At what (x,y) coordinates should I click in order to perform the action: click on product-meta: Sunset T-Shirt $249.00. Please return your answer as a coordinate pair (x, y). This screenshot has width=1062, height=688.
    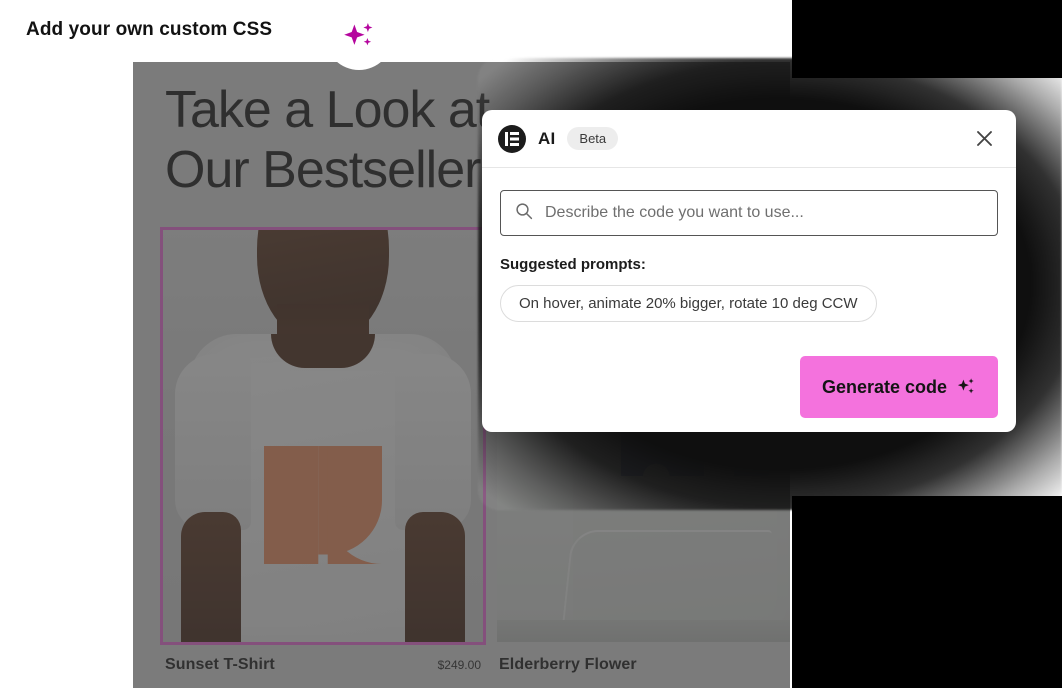
    Looking at the image, I should click on (323, 658).